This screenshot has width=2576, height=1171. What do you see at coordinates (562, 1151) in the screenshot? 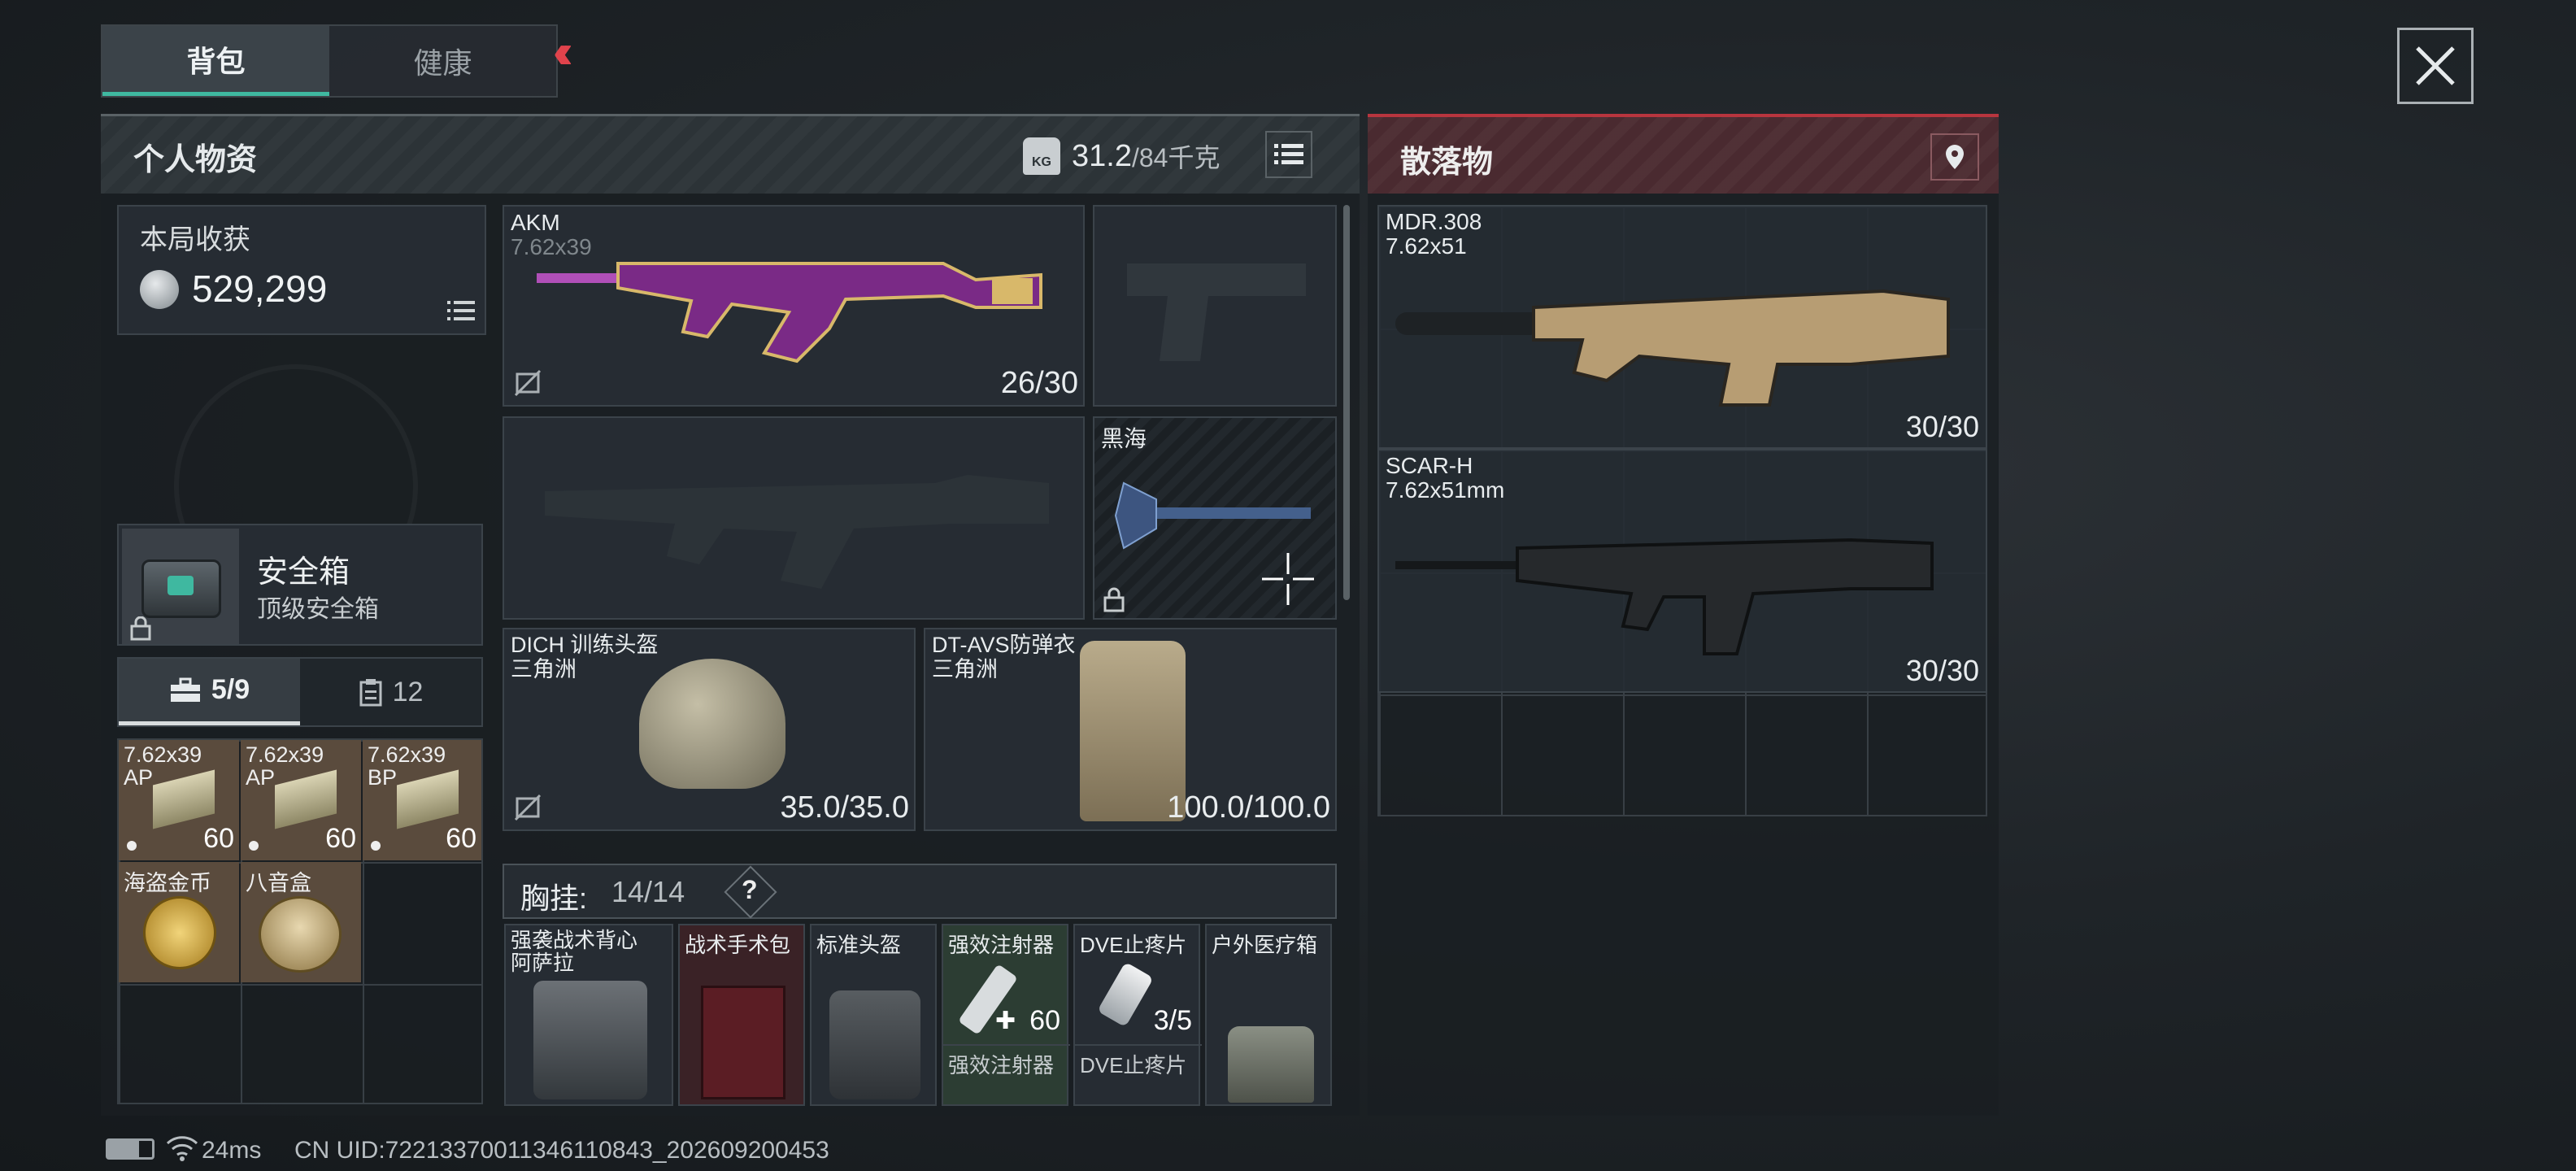
I see `uid-text: CN UID:72213370011346110843_202609200453` at bounding box center [562, 1151].